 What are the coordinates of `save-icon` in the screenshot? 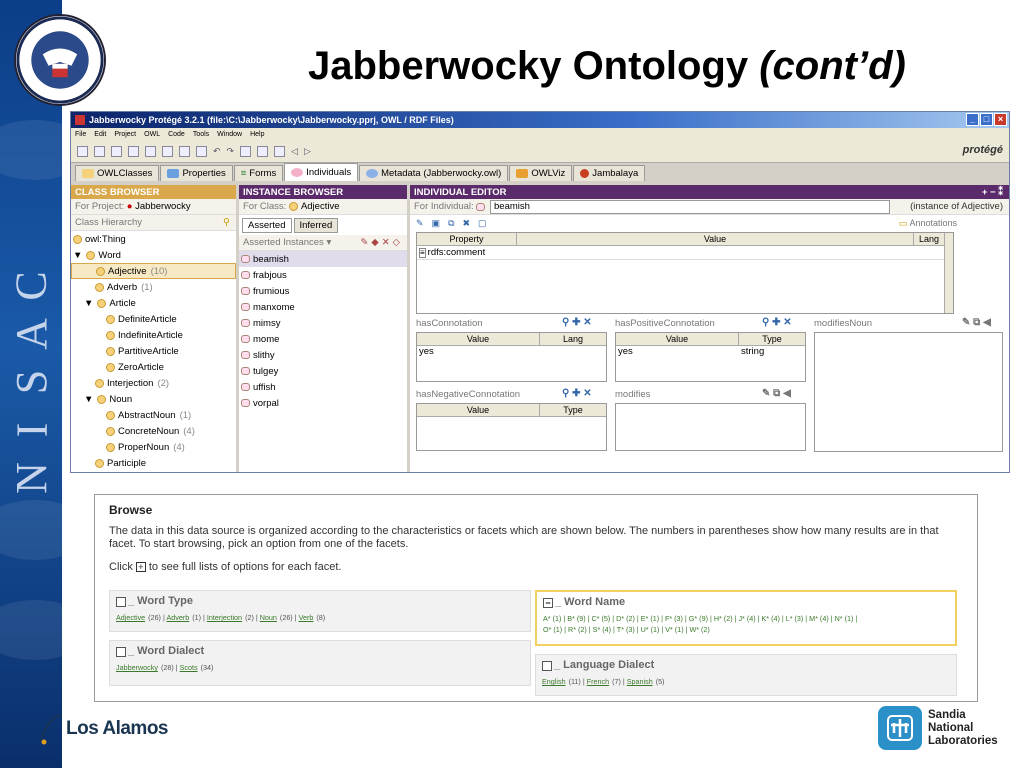 It's located at (116, 151).